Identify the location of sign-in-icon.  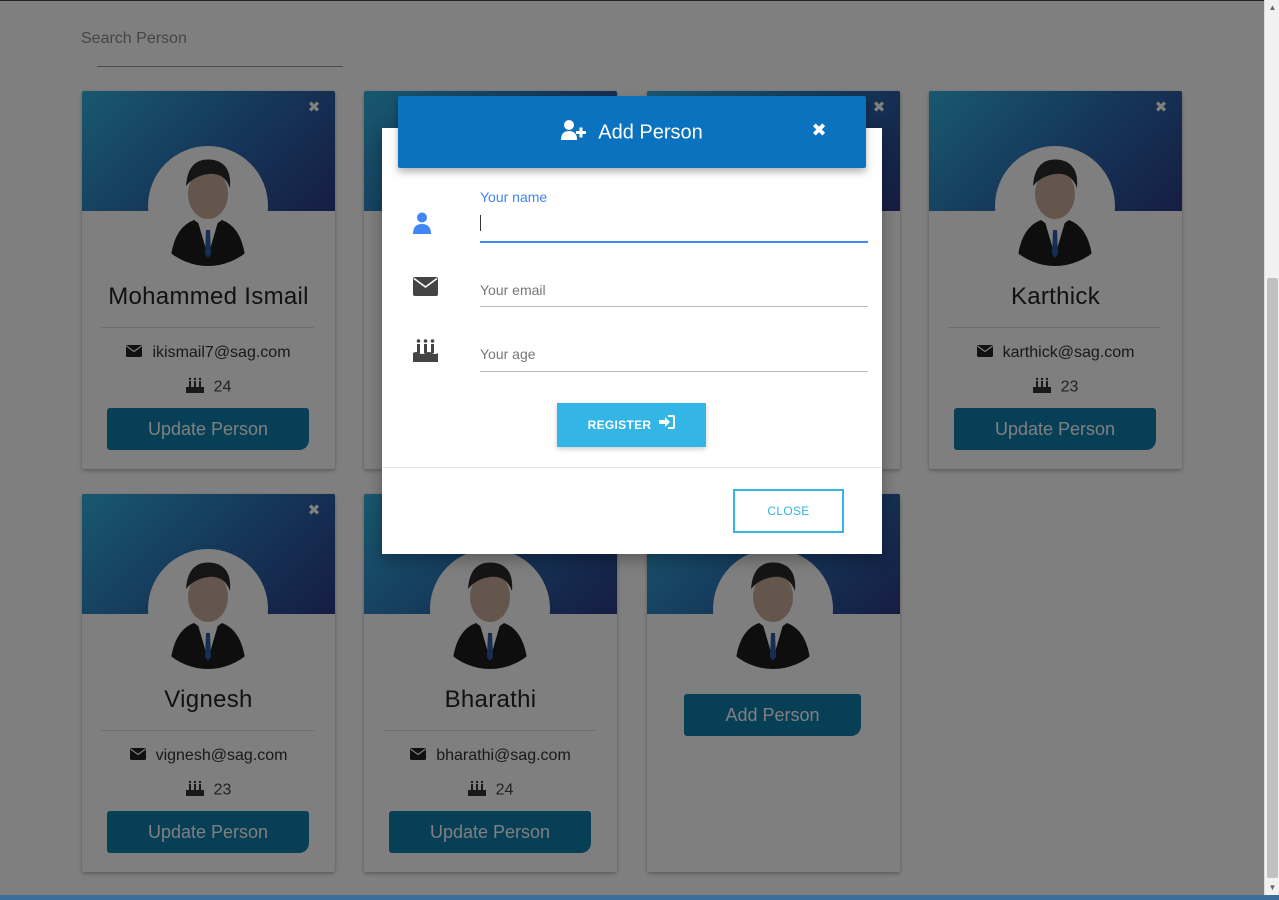
(667, 425).